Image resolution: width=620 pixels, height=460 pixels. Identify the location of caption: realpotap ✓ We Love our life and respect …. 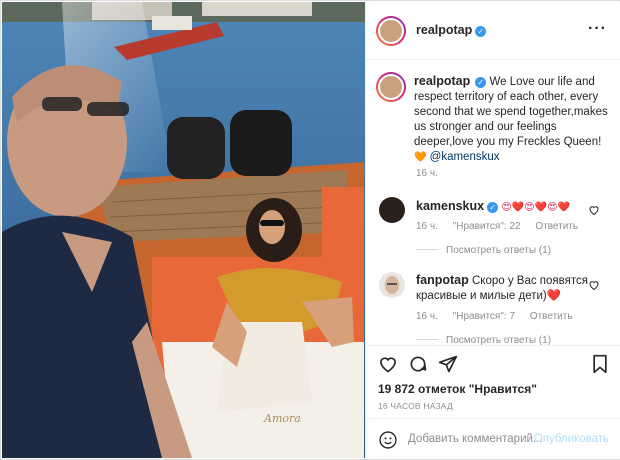
(512, 119).